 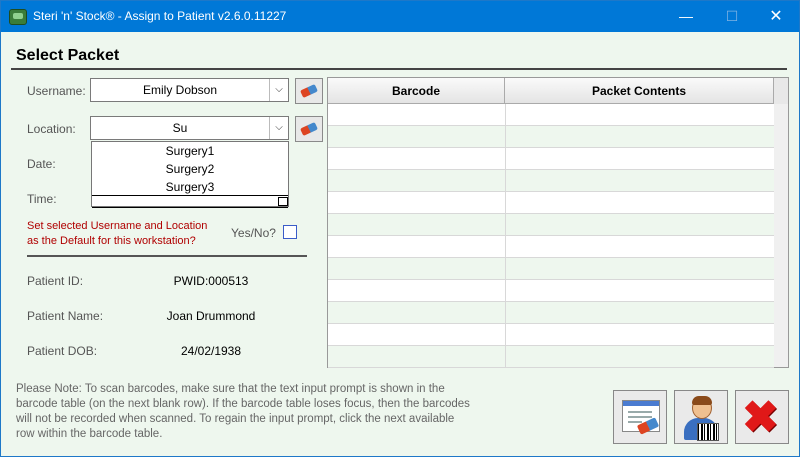 I want to click on red-x-icon: ✖, so click(x=760, y=417).